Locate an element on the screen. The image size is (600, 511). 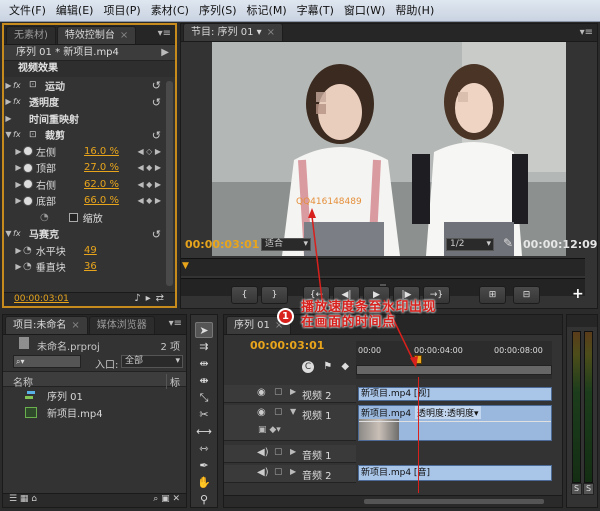
hand-tool-icon: ✋ is located at coordinates (204, 483).